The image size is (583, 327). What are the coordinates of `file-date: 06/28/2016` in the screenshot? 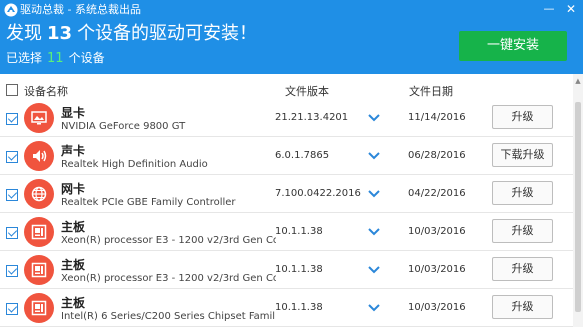 It's located at (437, 155).